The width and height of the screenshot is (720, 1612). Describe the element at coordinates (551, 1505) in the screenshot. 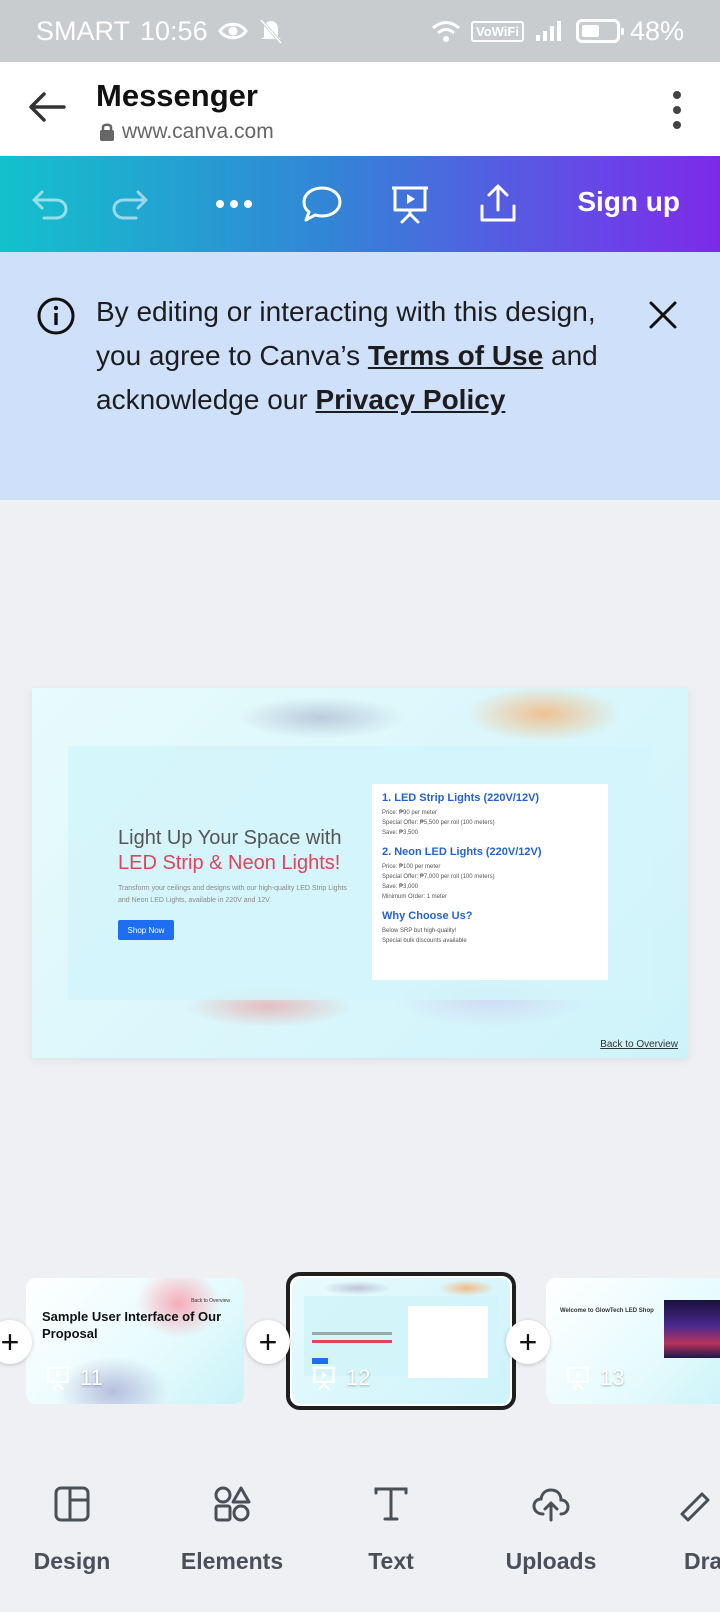

I see `cloud-upload-icon` at that location.